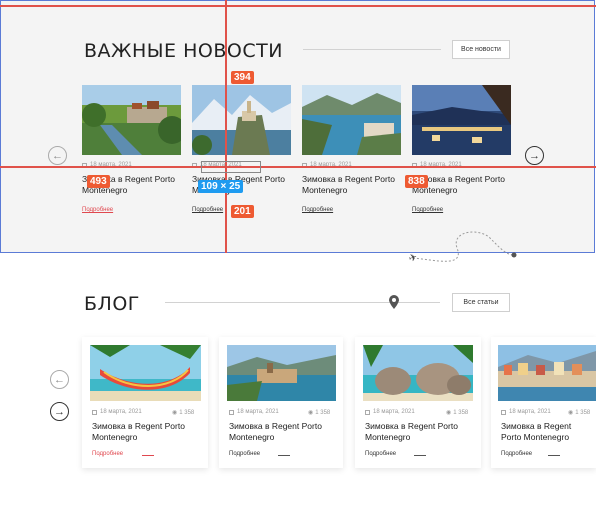 This screenshot has width=596, height=506. I want to click on lake-church-image, so click(241, 120).